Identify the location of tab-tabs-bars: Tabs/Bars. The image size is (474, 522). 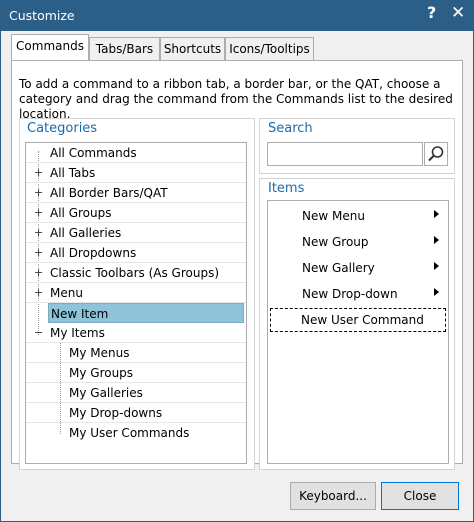
(124, 49).